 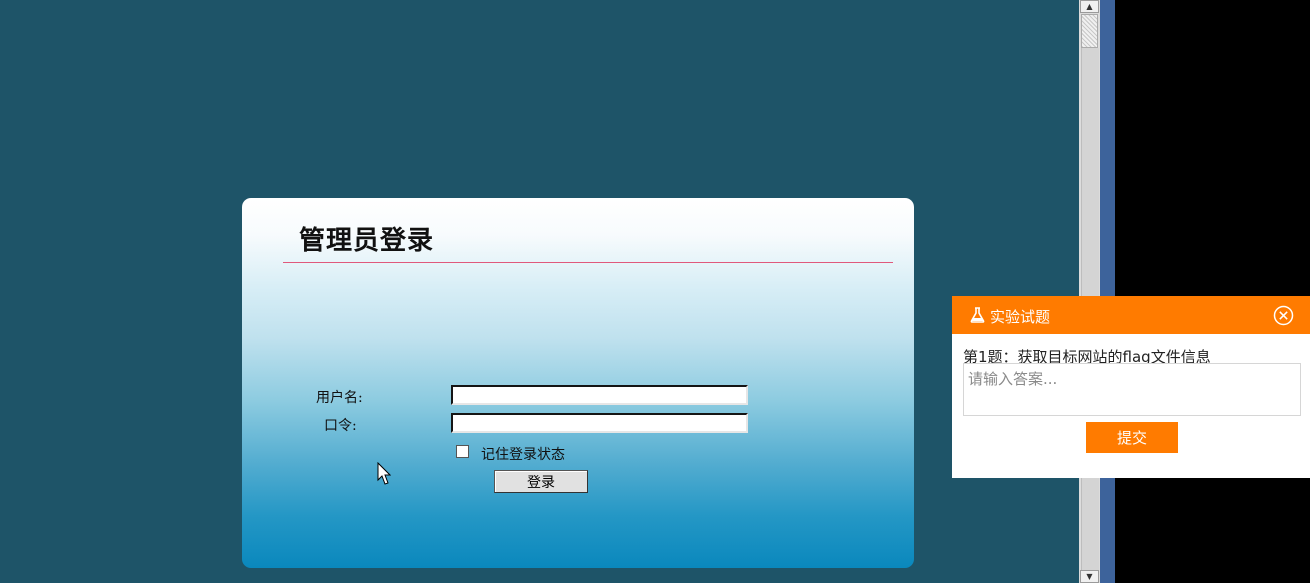 What do you see at coordinates (384, 473) in the screenshot?
I see `mouse-cursor-icon` at bounding box center [384, 473].